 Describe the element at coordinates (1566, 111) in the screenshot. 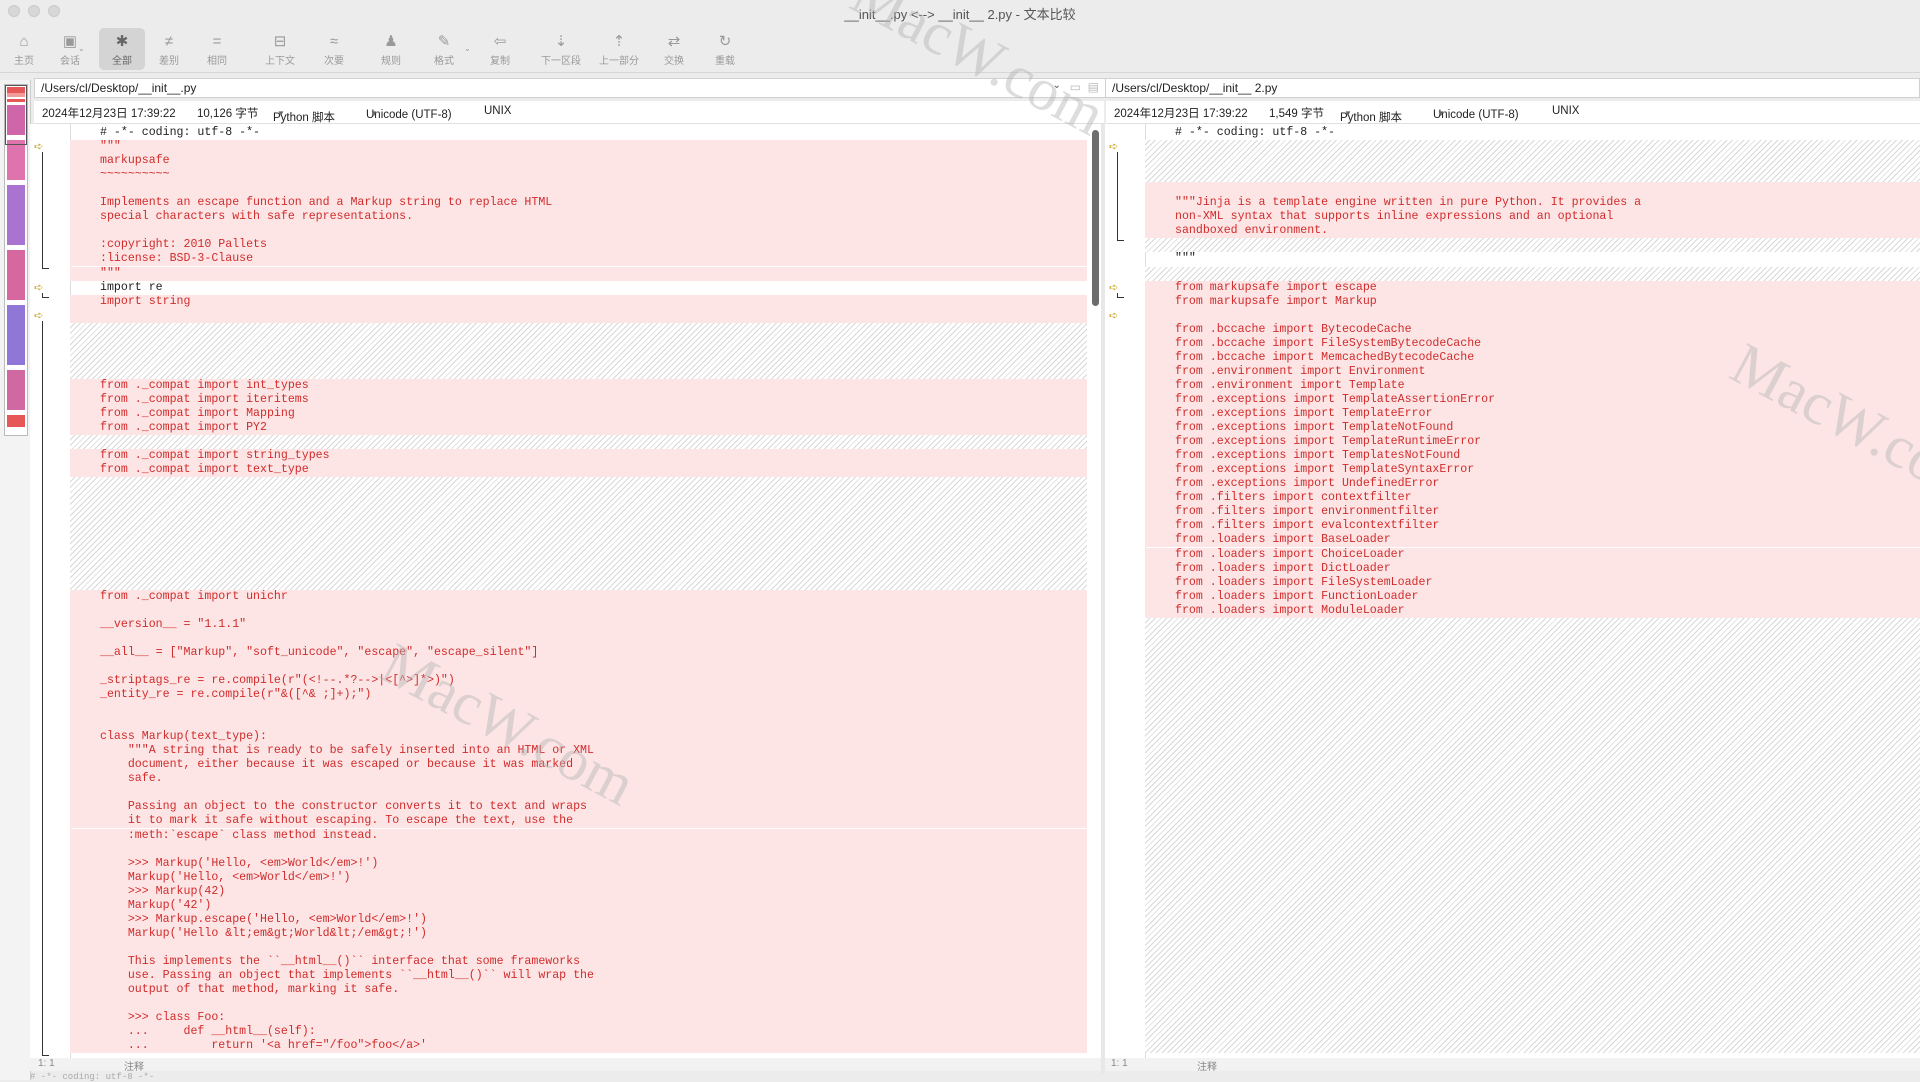

I see `right-eol-label: UNIX` at that location.